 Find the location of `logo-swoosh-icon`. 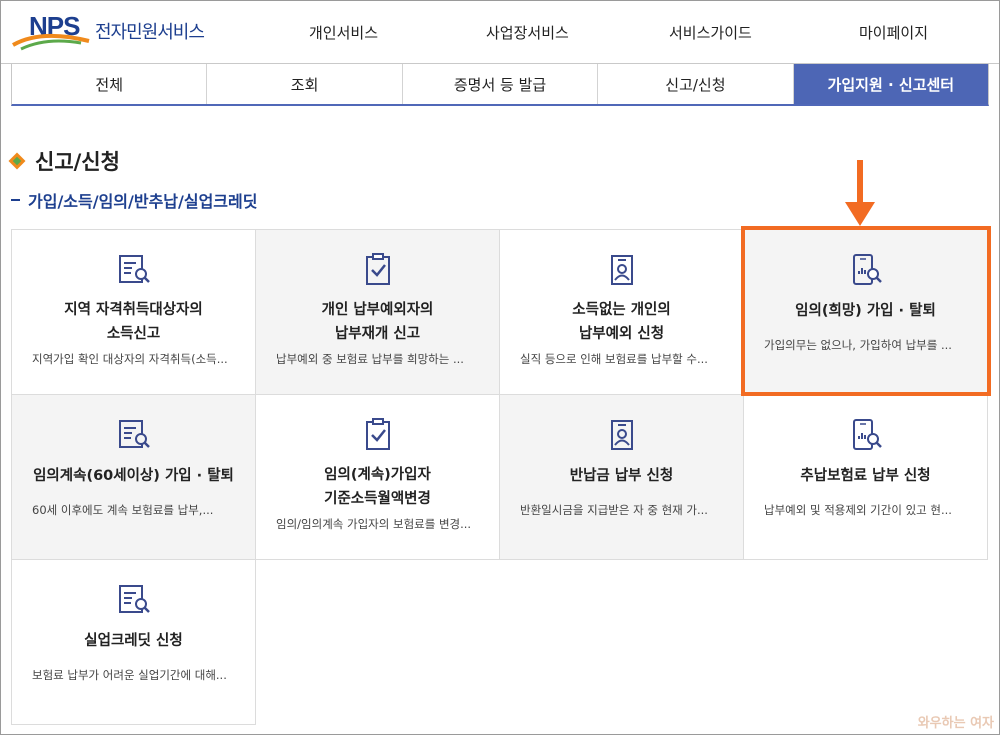

logo-swoosh-icon is located at coordinates (51, 42).